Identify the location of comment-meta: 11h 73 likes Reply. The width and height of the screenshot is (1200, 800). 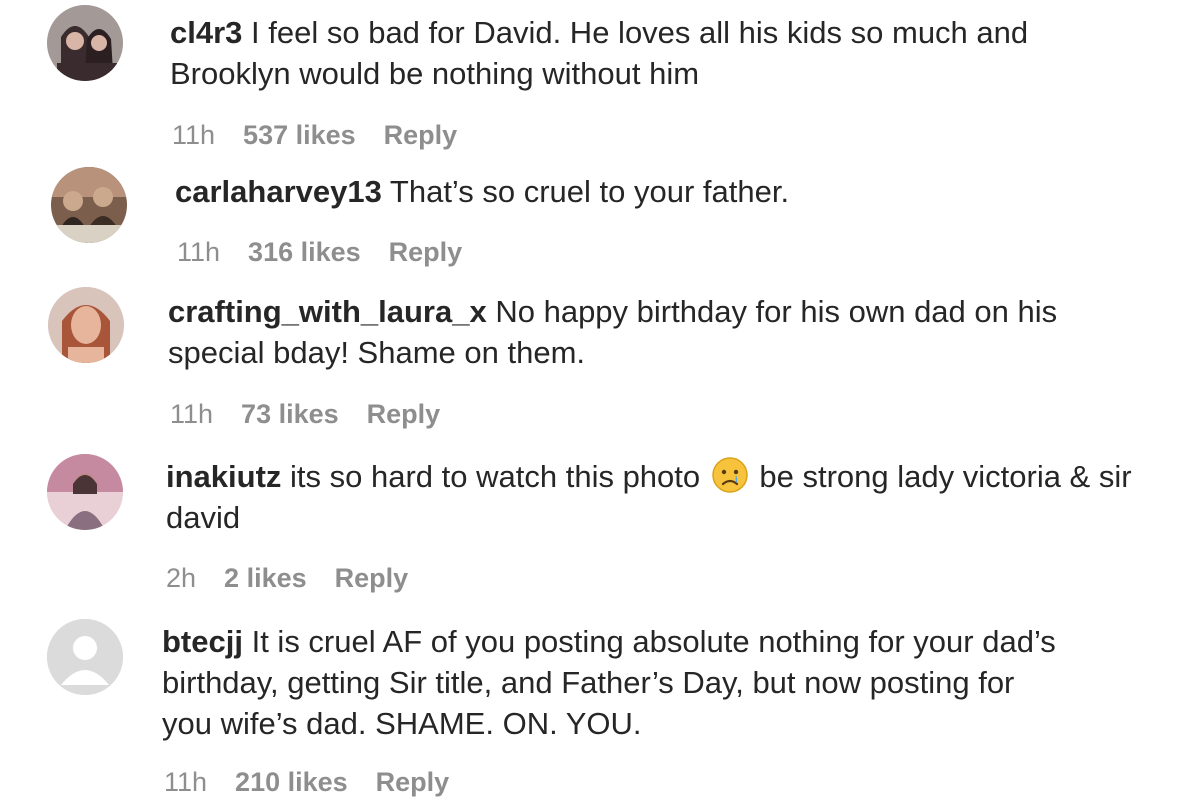
(319, 414).